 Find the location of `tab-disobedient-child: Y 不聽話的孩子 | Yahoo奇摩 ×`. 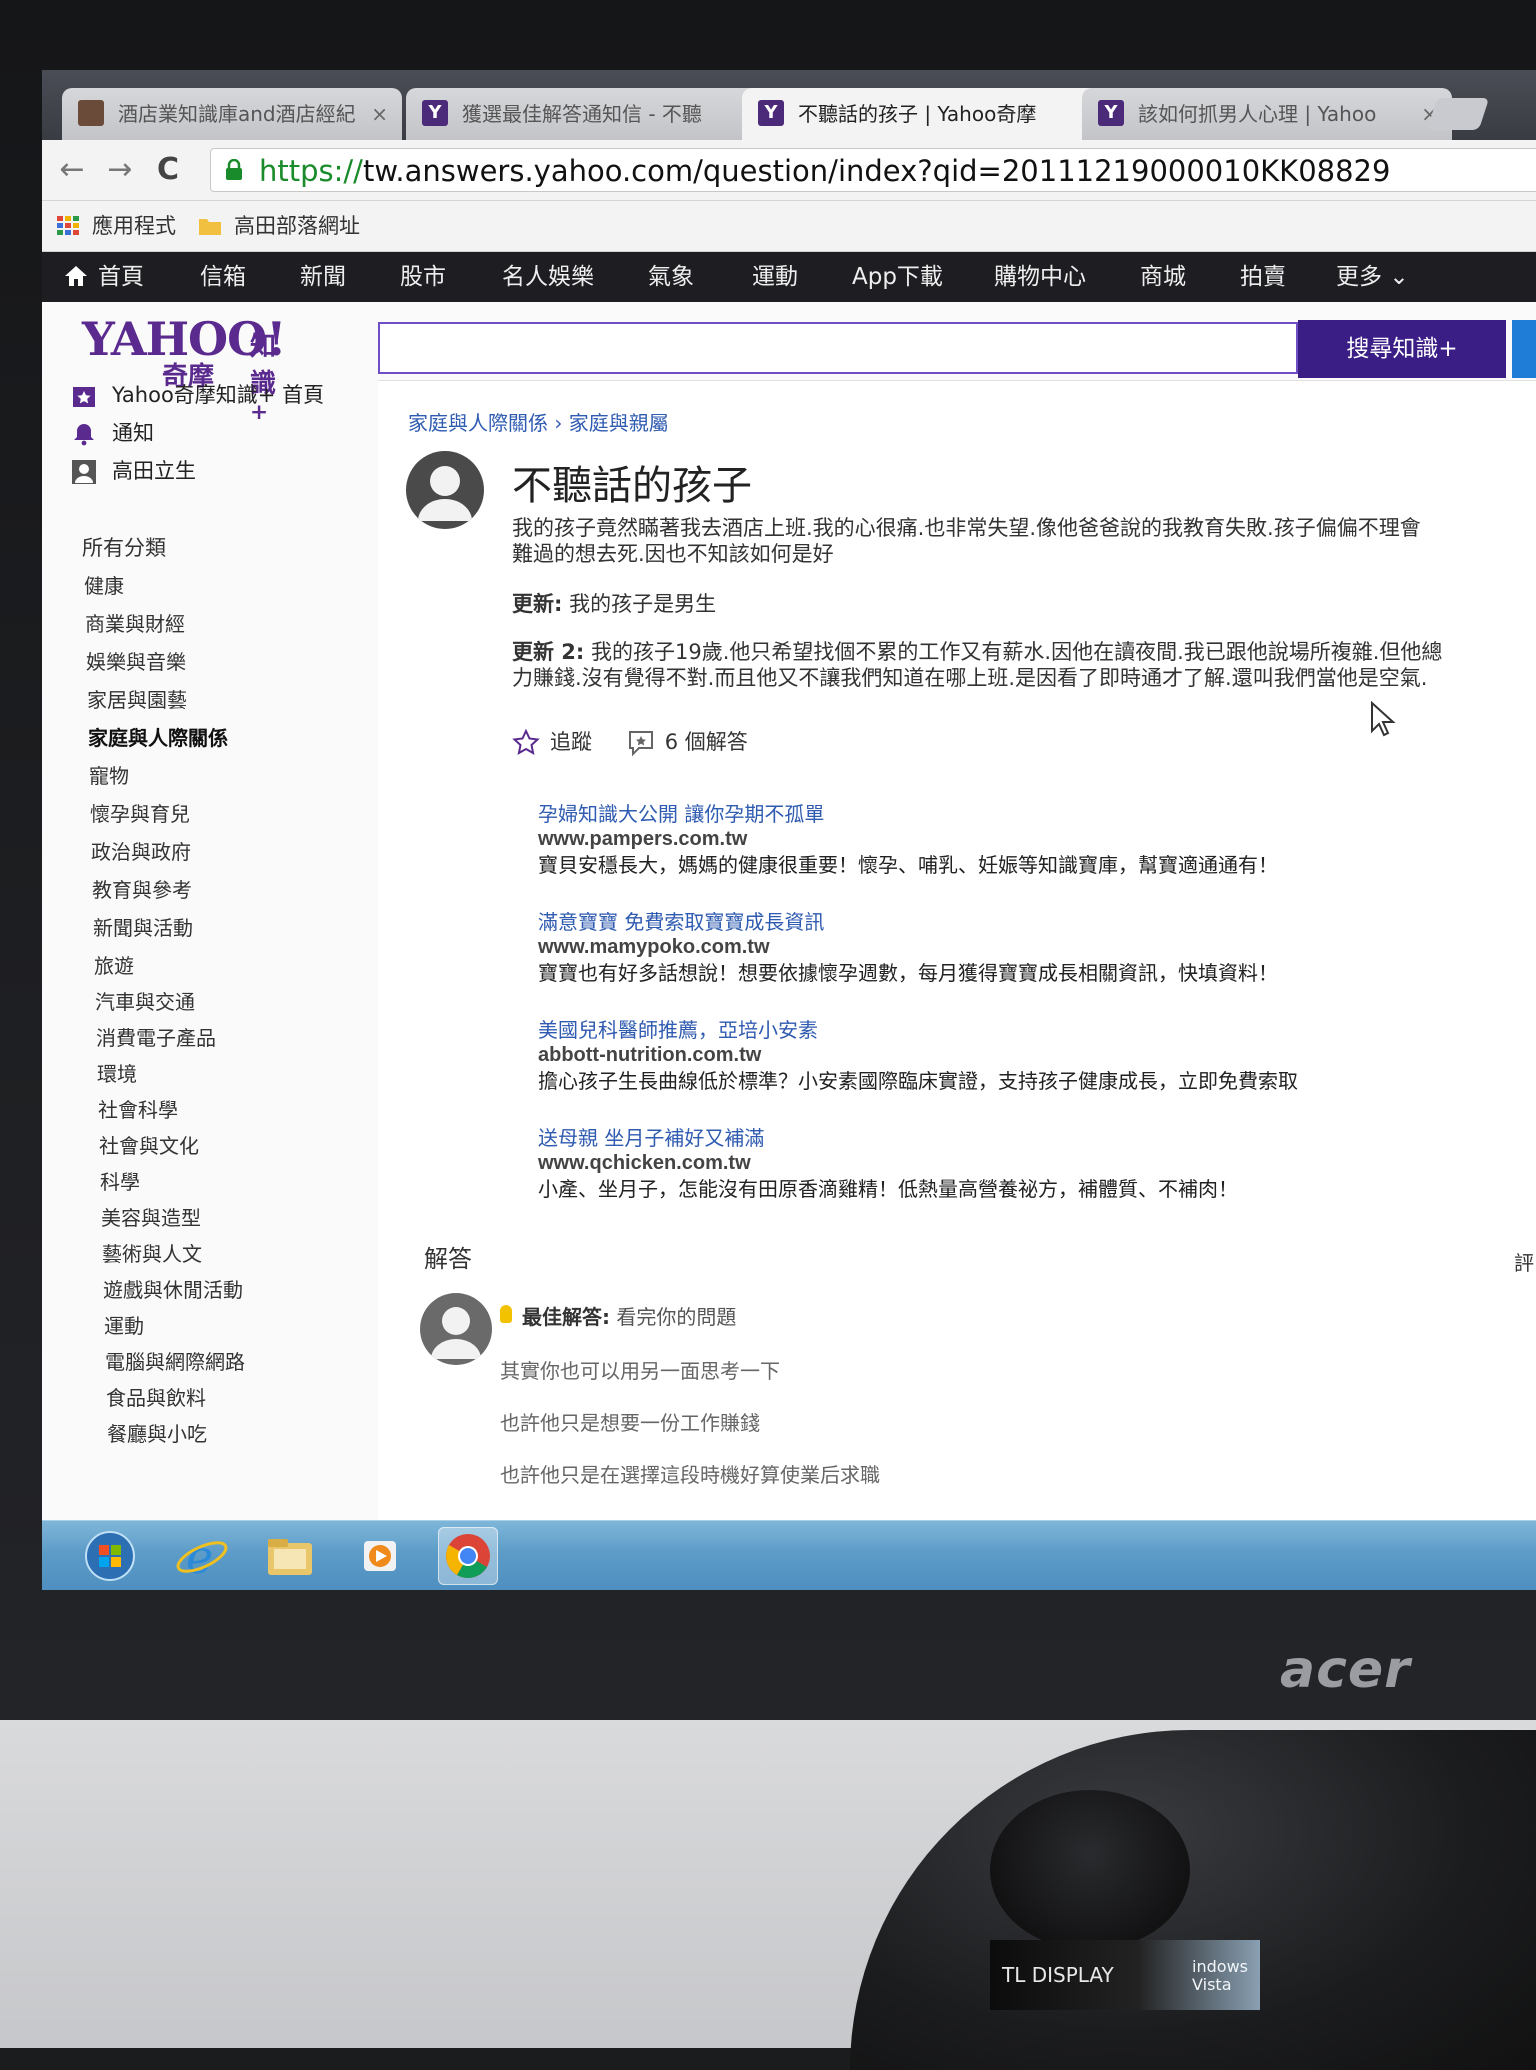

tab-disobedient-child: Y 不聽話的孩子 | Yahoo奇摩 × is located at coordinates (932, 114).